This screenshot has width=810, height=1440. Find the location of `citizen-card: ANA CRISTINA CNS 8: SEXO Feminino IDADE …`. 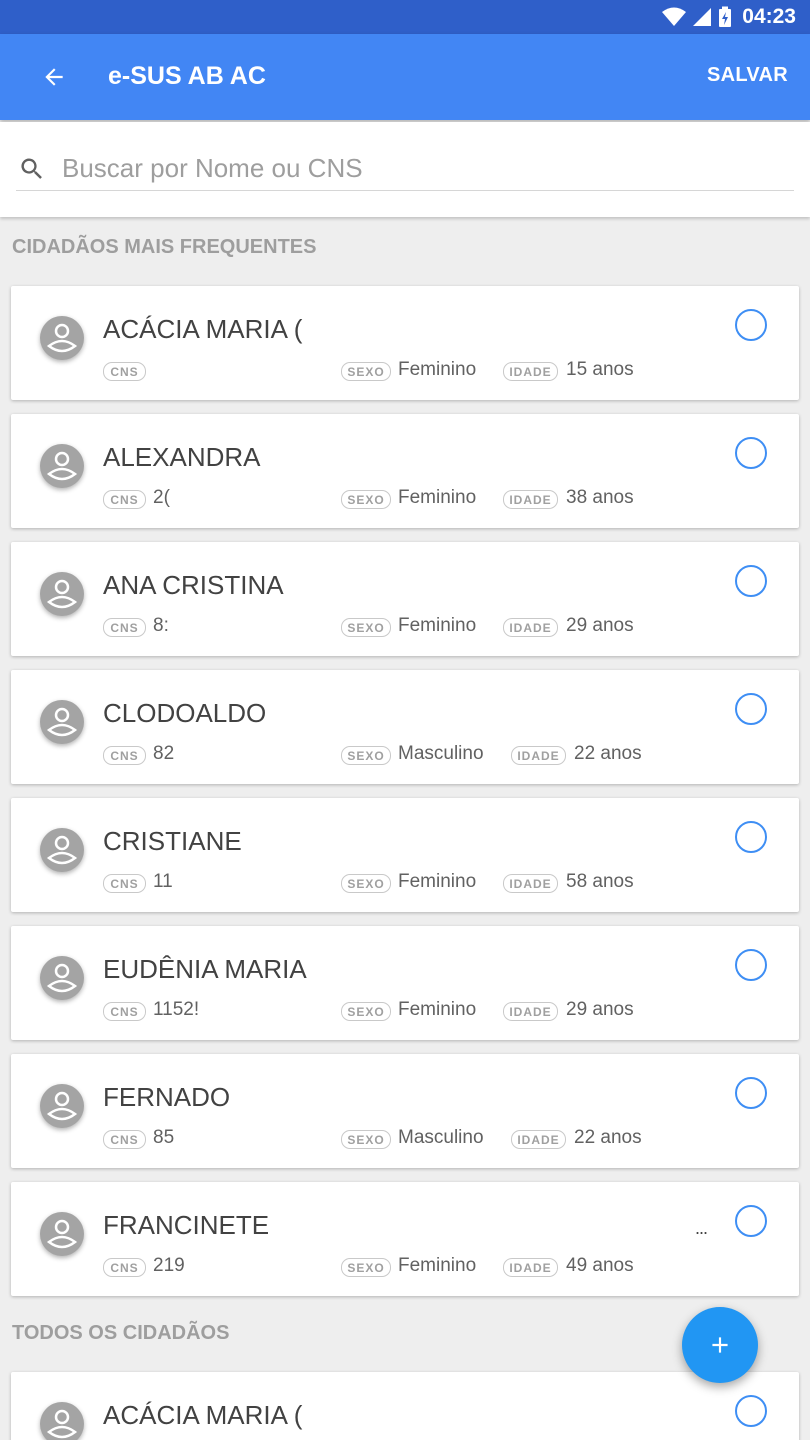

citizen-card: ANA CRISTINA CNS 8: SEXO Feminino IDADE … is located at coordinates (405, 599).